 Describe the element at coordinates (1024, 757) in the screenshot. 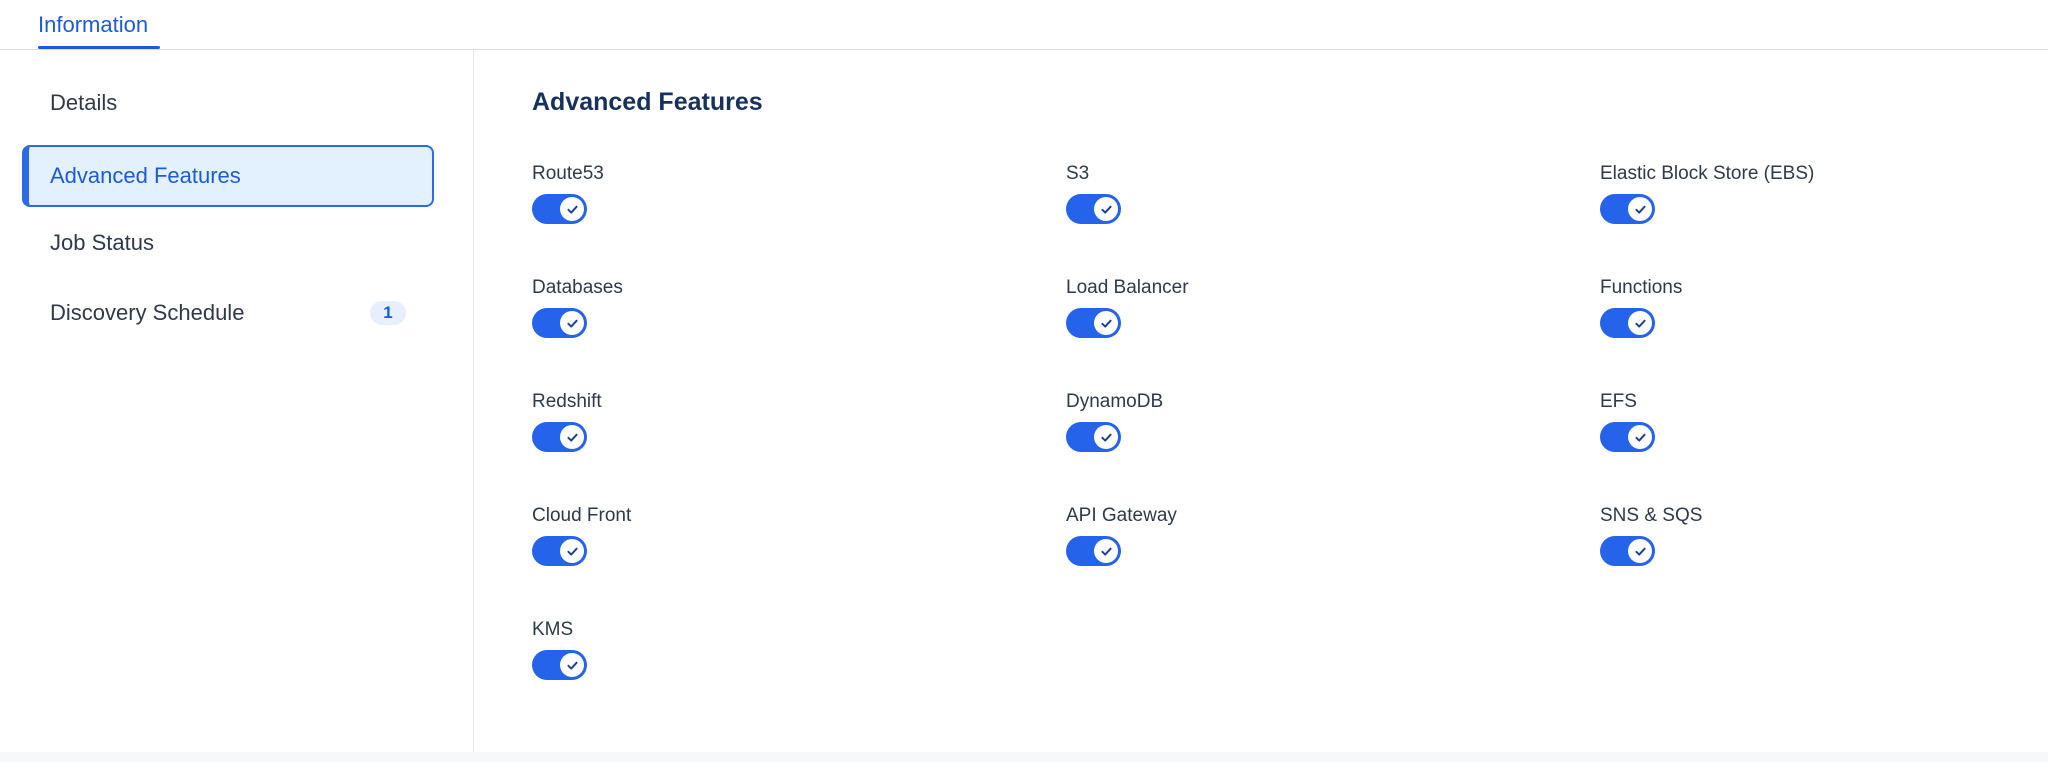

I see `bottom-edge` at that location.